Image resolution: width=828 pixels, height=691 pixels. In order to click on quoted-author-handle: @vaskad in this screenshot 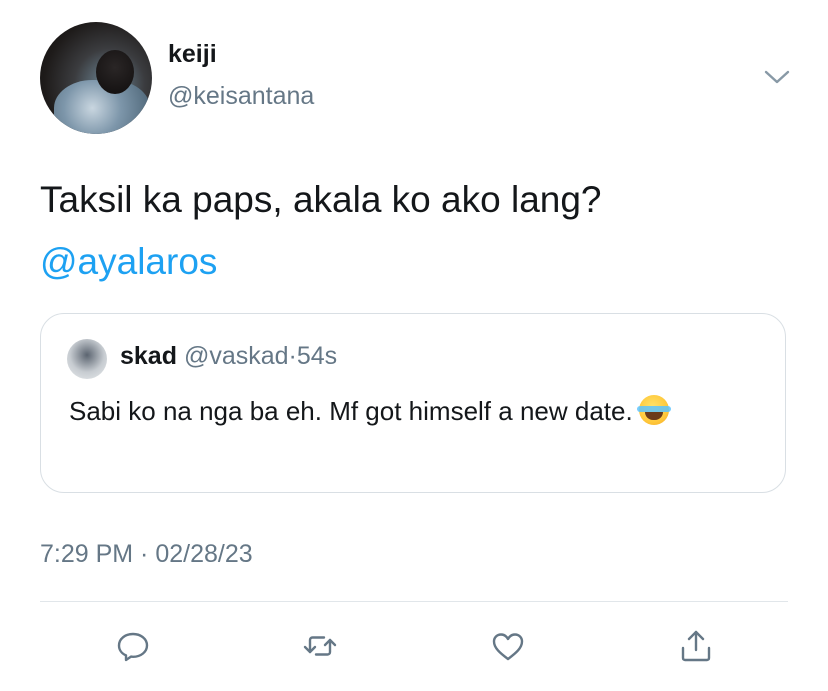, I will do `click(236, 356)`.